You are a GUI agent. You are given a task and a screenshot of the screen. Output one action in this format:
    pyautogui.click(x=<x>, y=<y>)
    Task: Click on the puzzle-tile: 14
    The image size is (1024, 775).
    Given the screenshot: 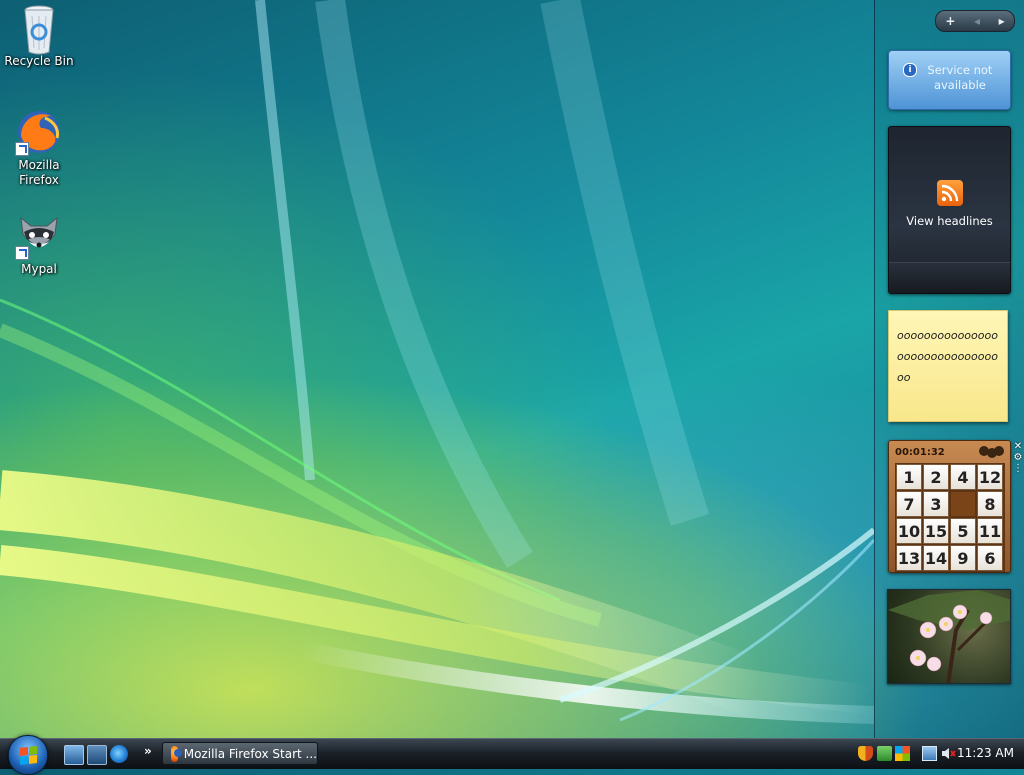 What is the action you would take?
    pyautogui.click(x=936, y=558)
    